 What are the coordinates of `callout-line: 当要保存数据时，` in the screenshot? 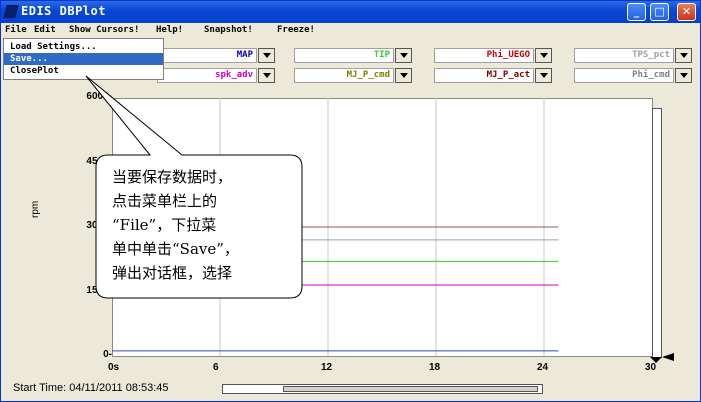 It's located at (172, 177).